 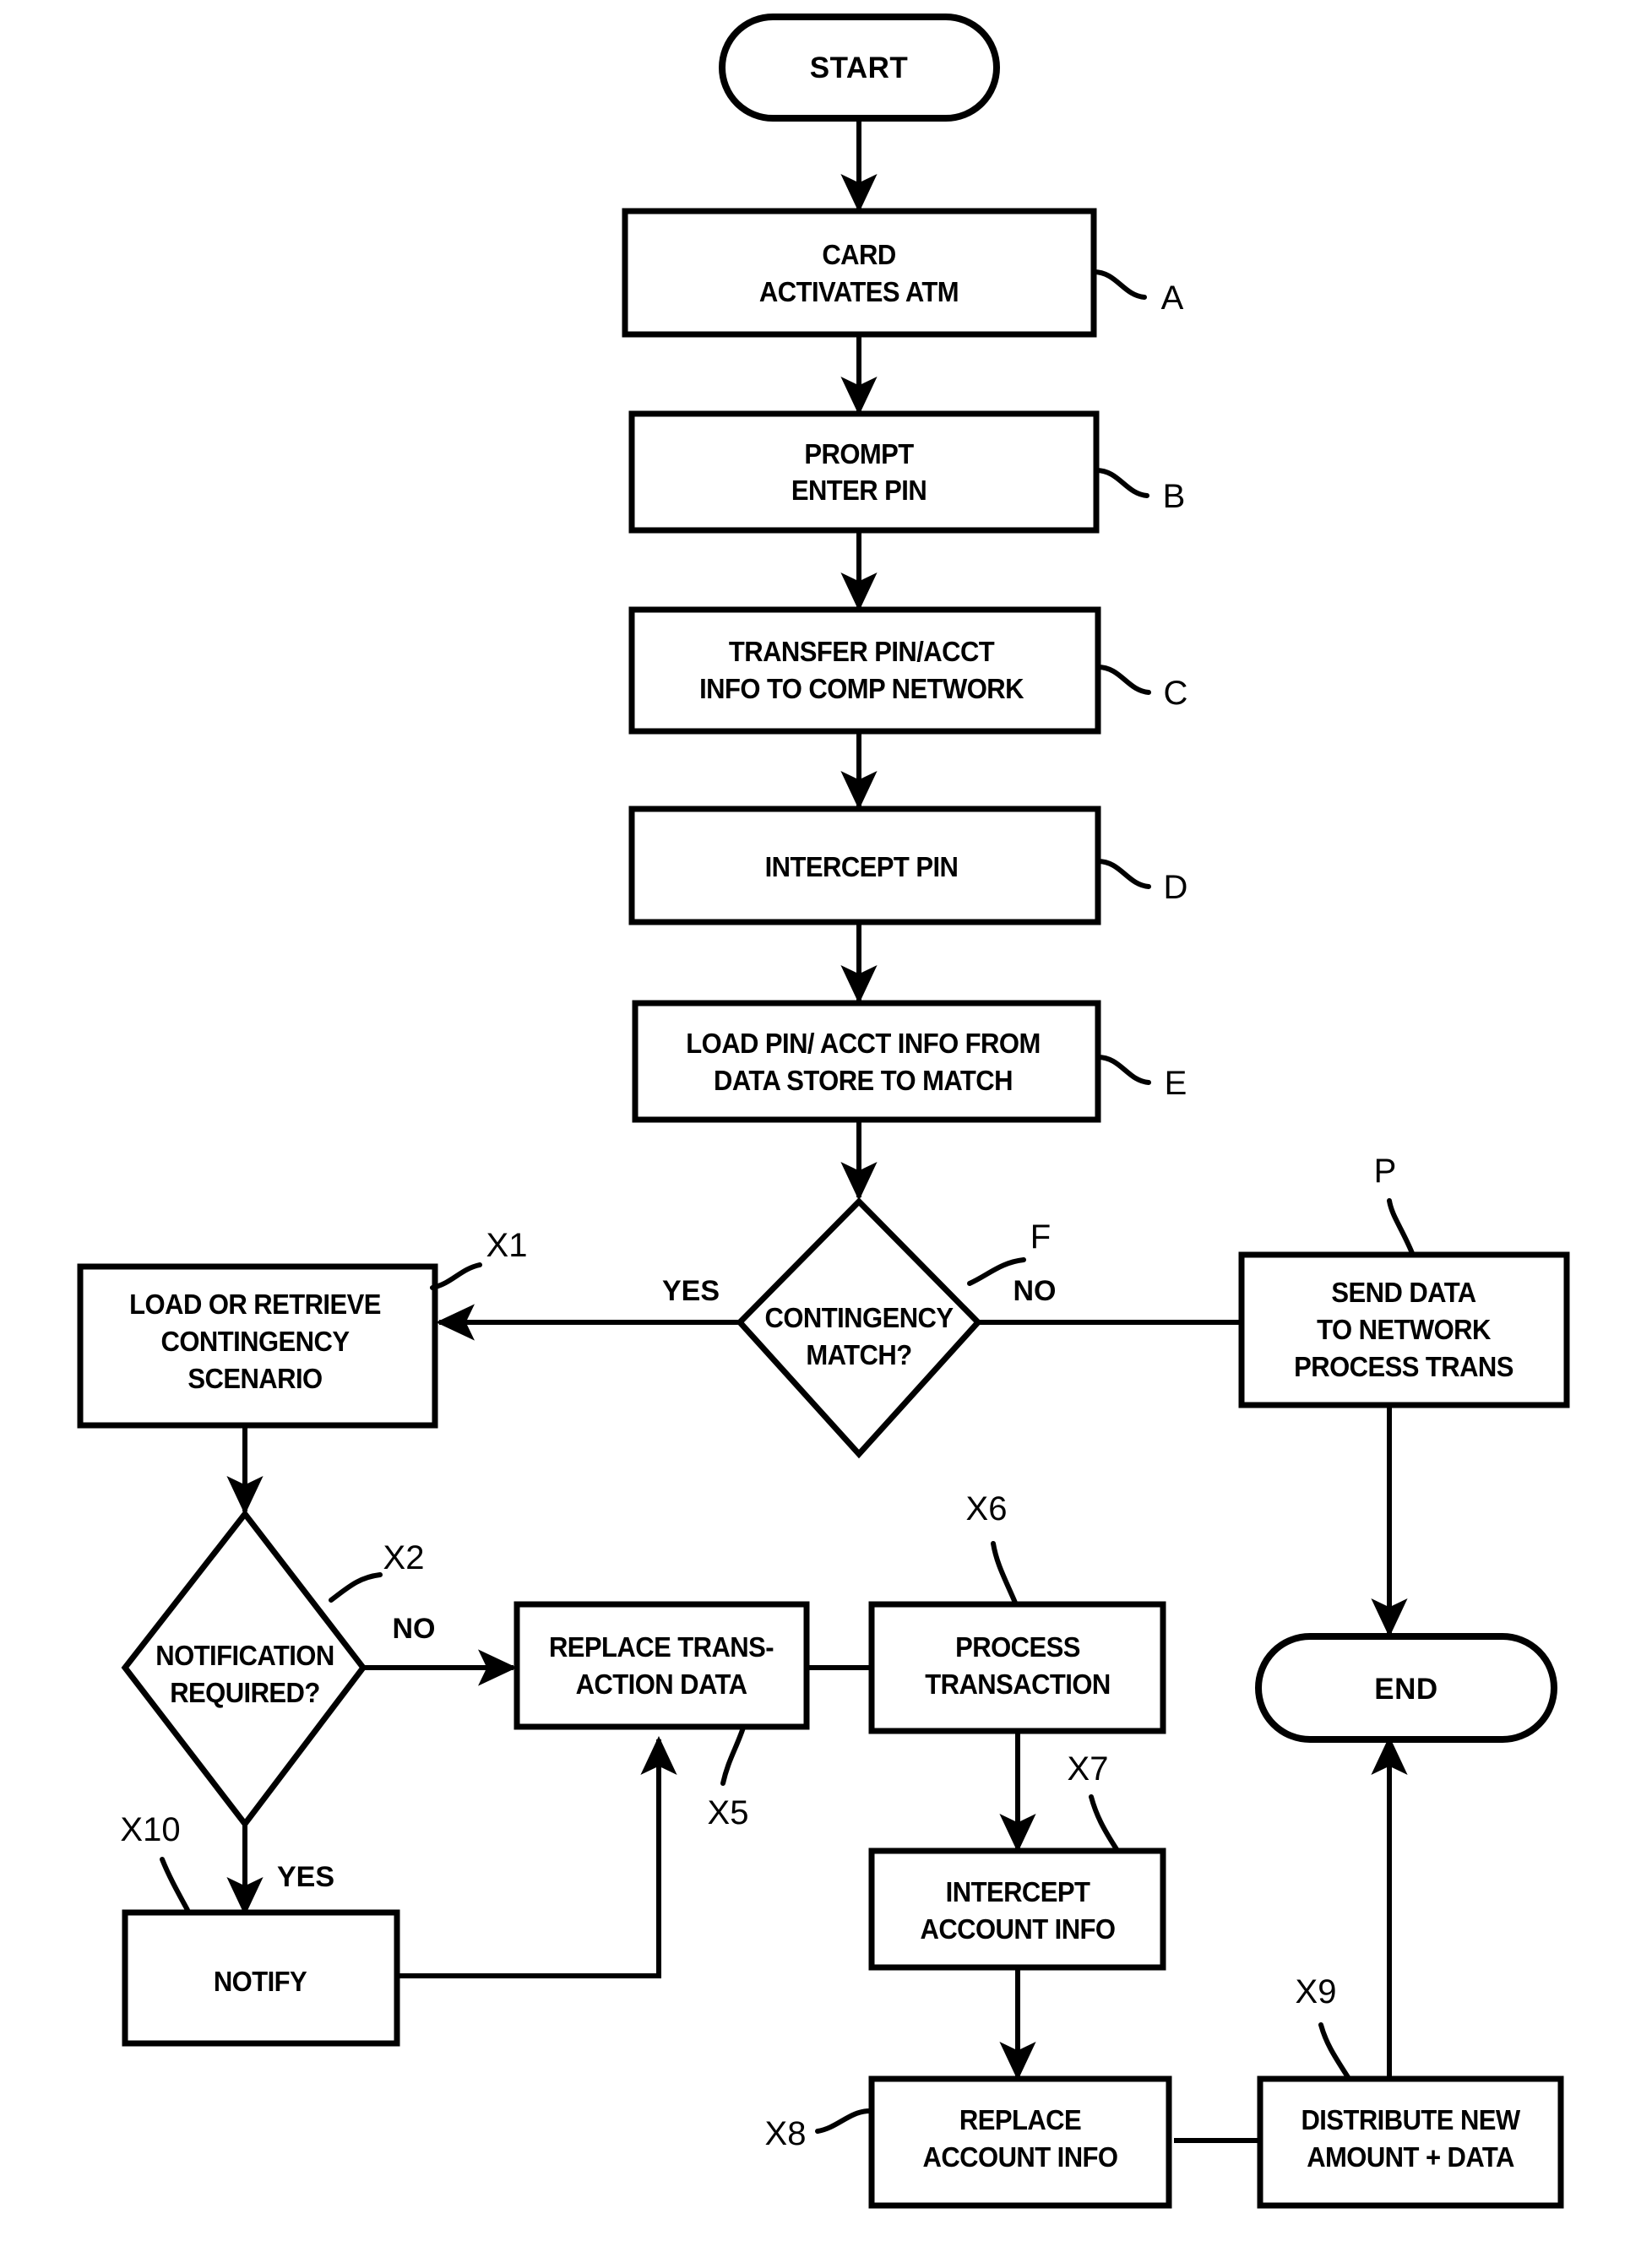 What do you see at coordinates (859, 291) in the screenshot?
I see `a-label-line2: ACTIVATES ATM` at bounding box center [859, 291].